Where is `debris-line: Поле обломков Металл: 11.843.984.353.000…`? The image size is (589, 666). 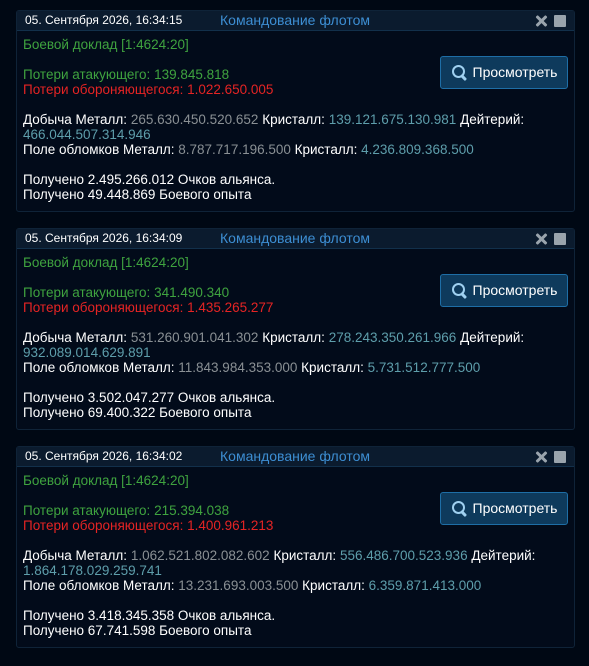 debris-line: Поле обломков Металл: 11.843.984.353.000… is located at coordinates (295, 367).